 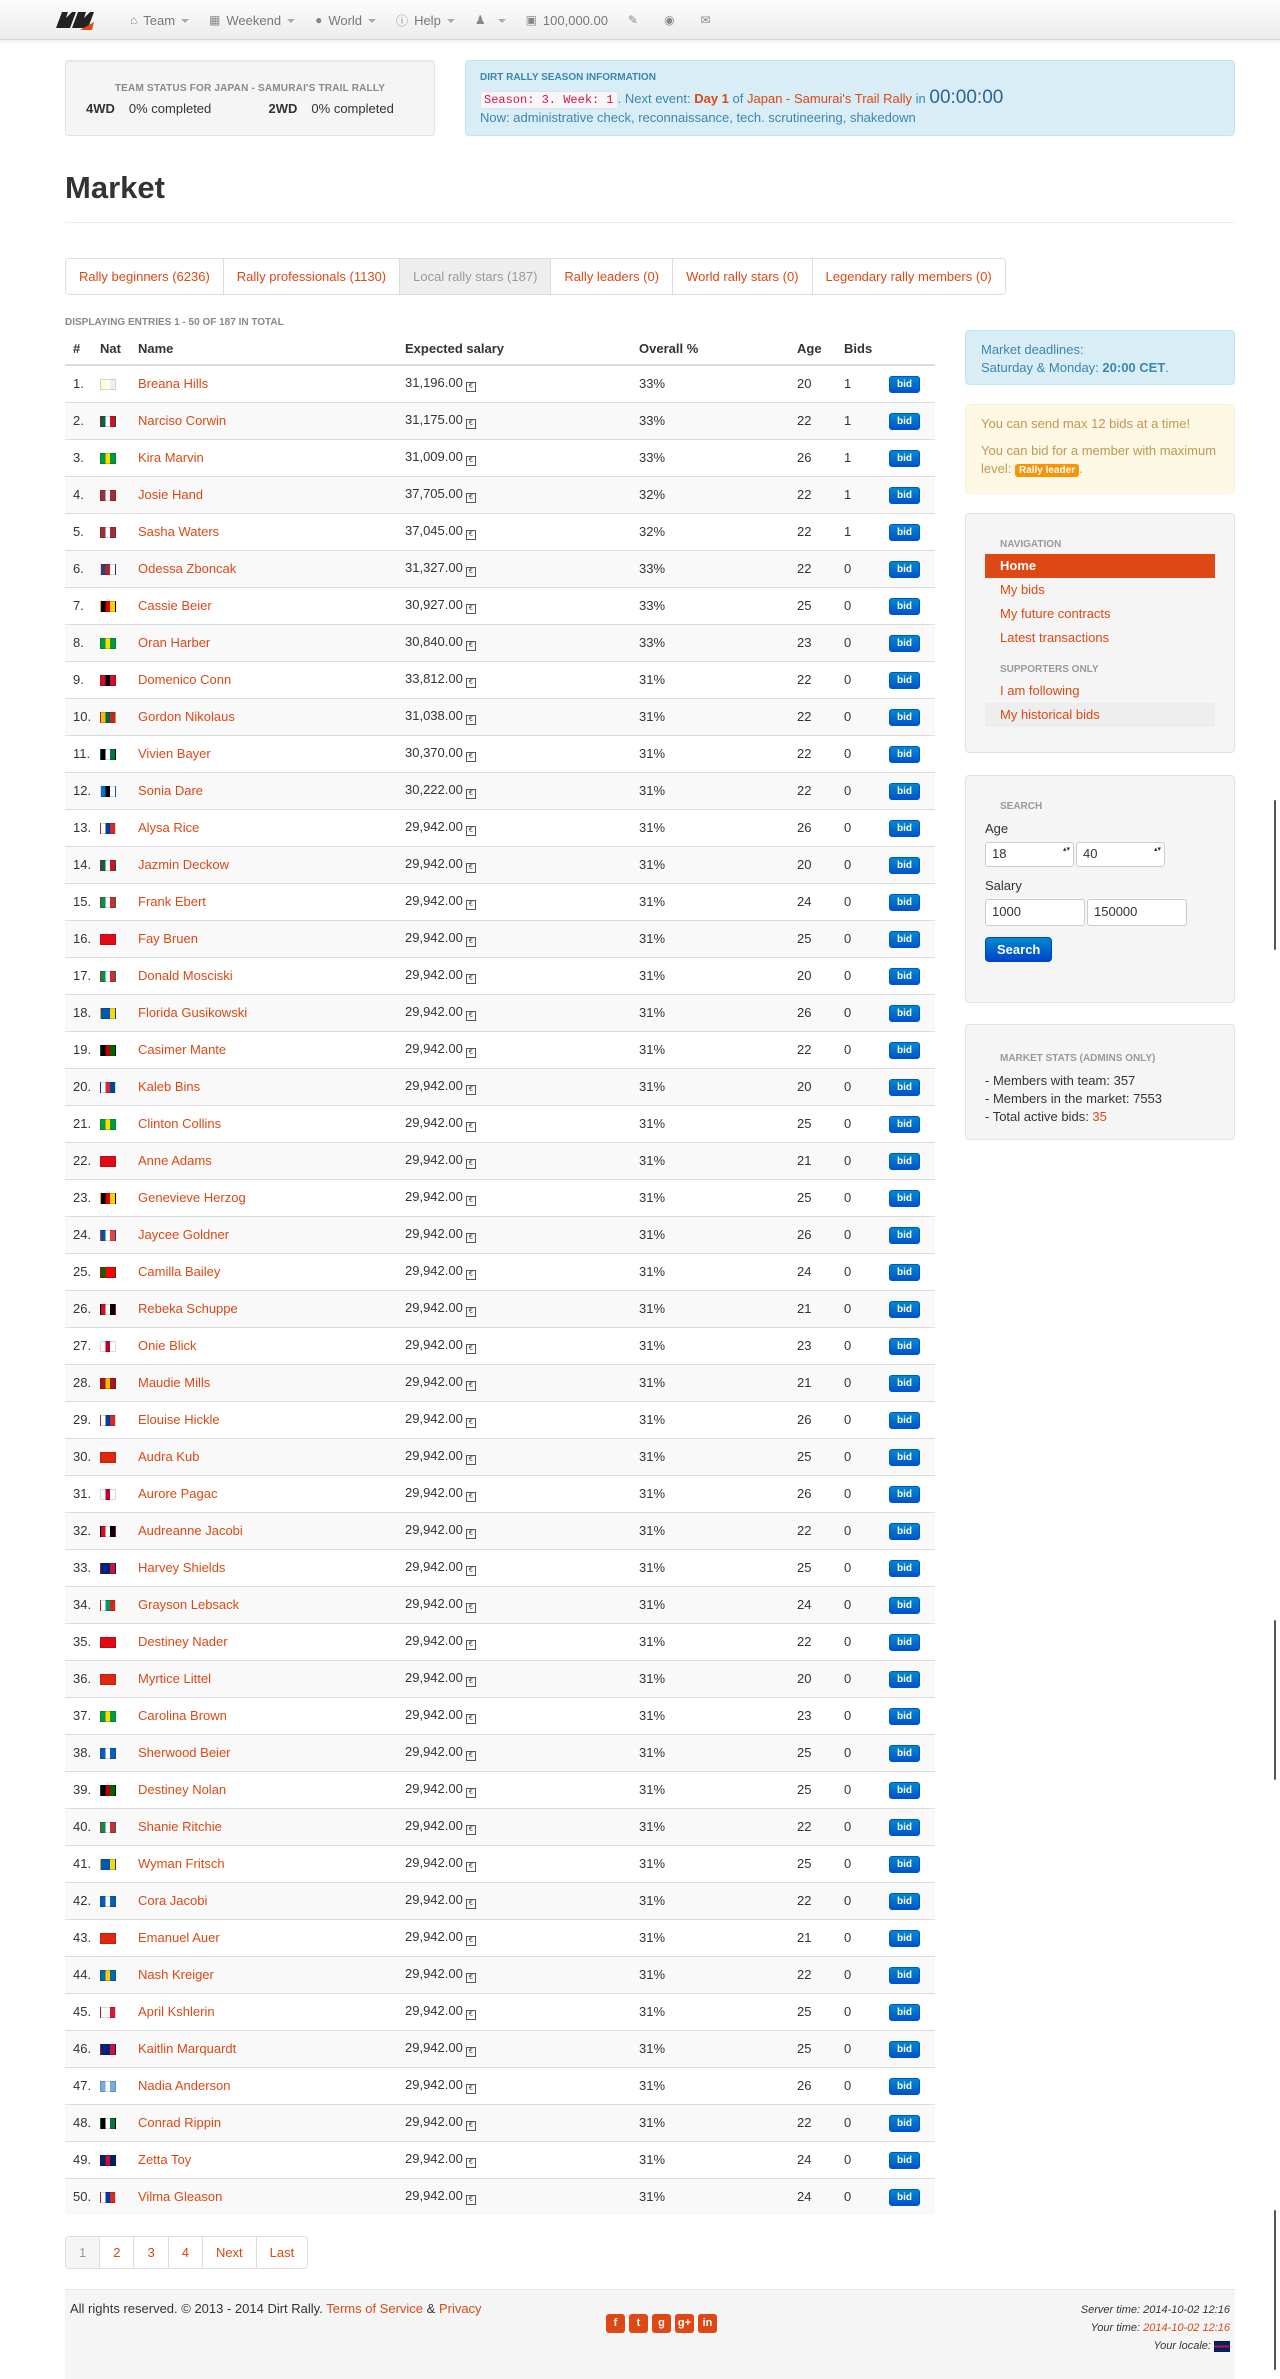 What do you see at coordinates (743, 276) in the screenshot?
I see `tab-world-rally-stars: World rally stars (0)` at bounding box center [743, 276].